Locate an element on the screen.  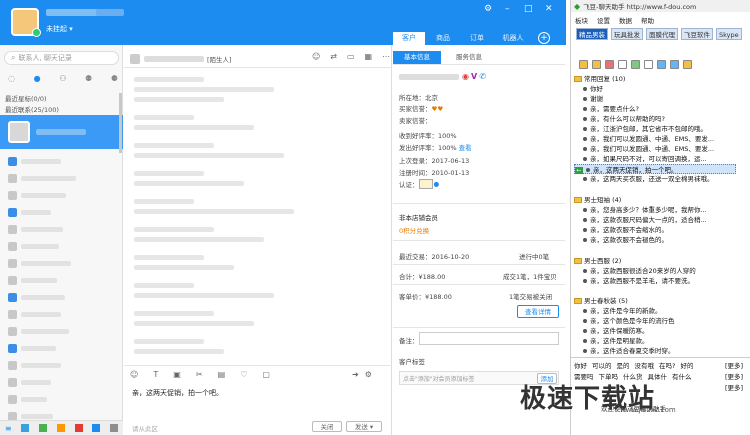
send-button: 发送 ▾ is located at coordinates (364, 426).